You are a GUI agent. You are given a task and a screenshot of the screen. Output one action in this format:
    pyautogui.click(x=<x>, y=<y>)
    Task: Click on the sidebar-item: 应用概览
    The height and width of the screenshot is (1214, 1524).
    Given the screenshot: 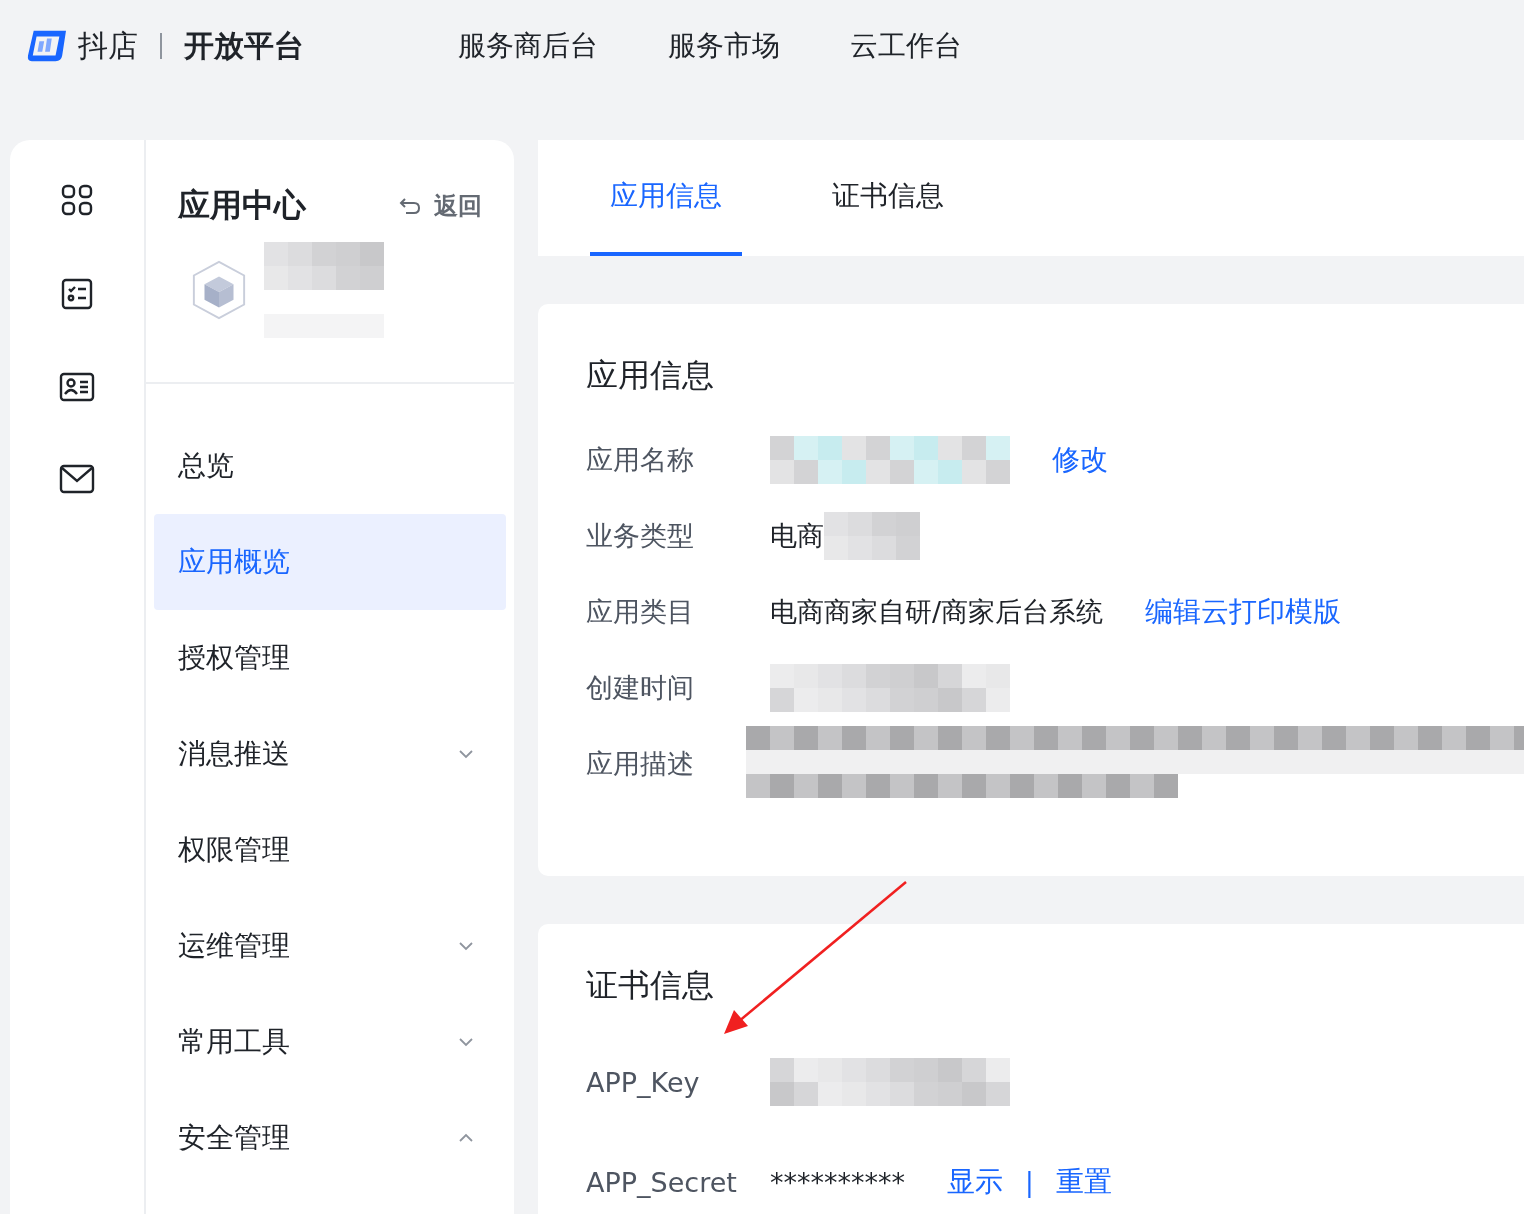 What is the action you would take?
    pyautogui.click(x=330, y=562)
    